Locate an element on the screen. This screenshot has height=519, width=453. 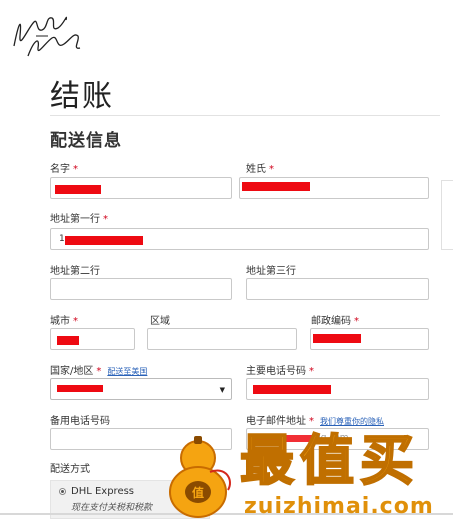
chevron-down-icon: ▼ is located at coordinates (222, 390).